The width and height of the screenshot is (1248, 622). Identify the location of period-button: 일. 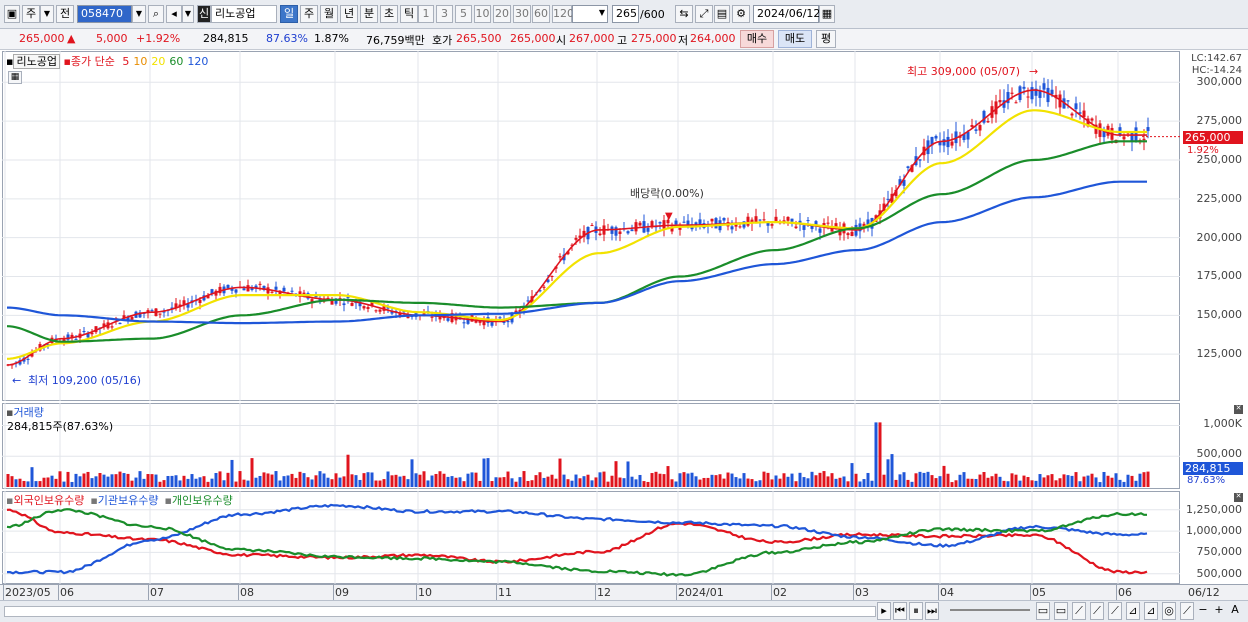
(289, 14).